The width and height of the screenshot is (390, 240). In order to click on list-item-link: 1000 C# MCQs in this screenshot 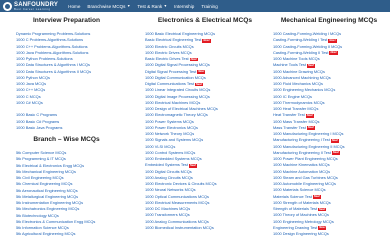, I will do `click(29, 102)`.